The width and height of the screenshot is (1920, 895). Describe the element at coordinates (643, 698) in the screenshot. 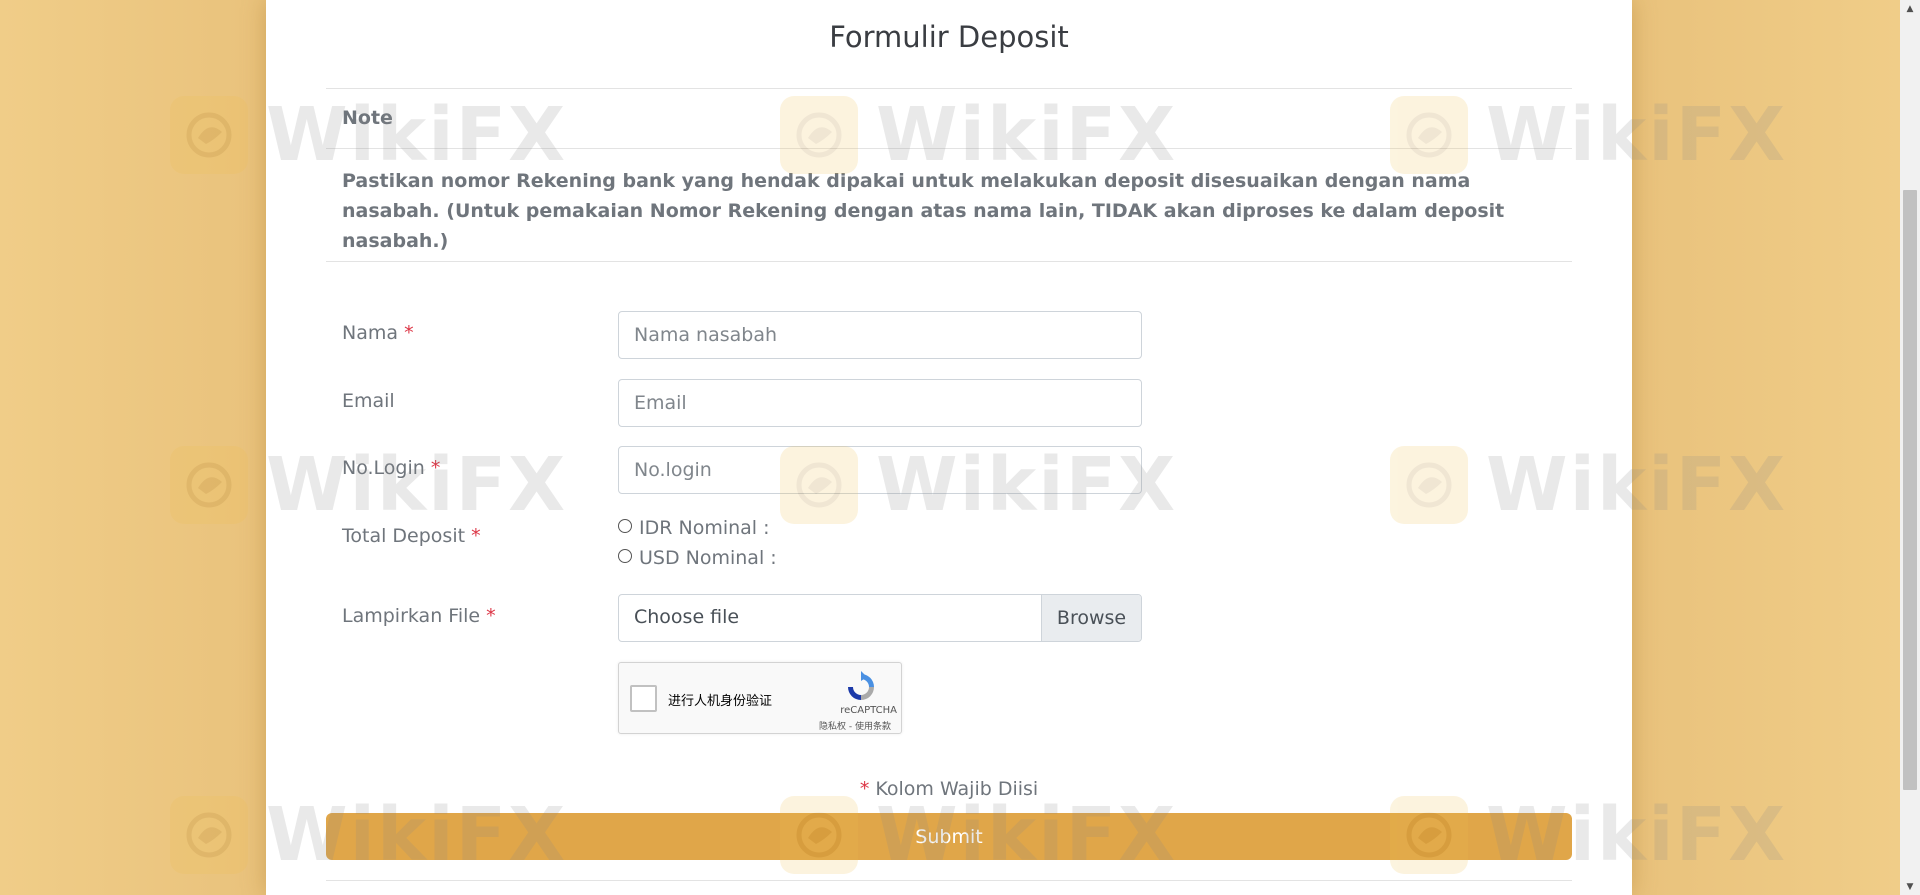

I see `recaptcha-checkbox` at that location.